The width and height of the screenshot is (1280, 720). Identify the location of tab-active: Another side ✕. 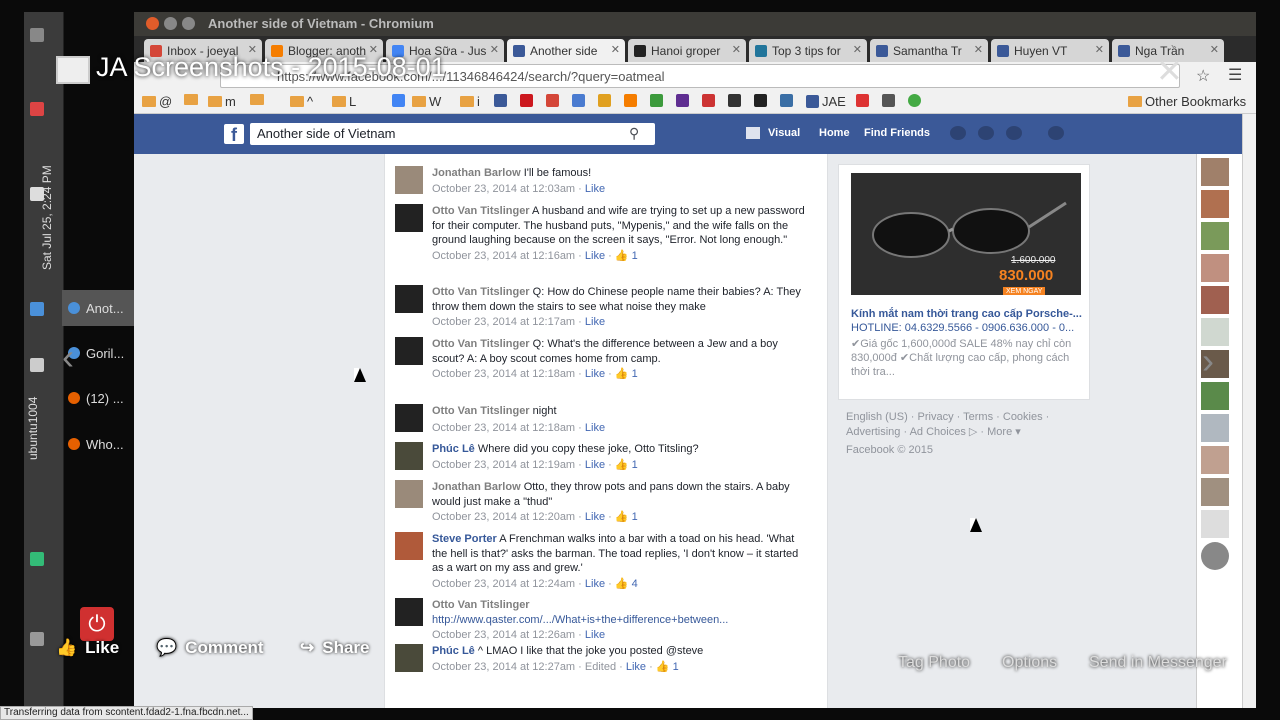
(566, 50).